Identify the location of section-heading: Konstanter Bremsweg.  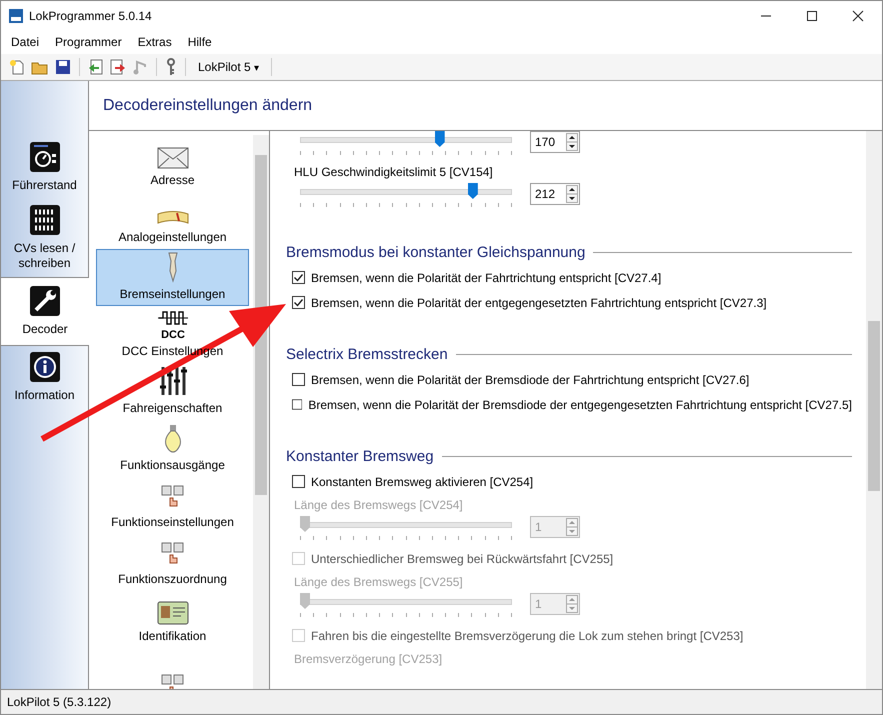
(360, 456).